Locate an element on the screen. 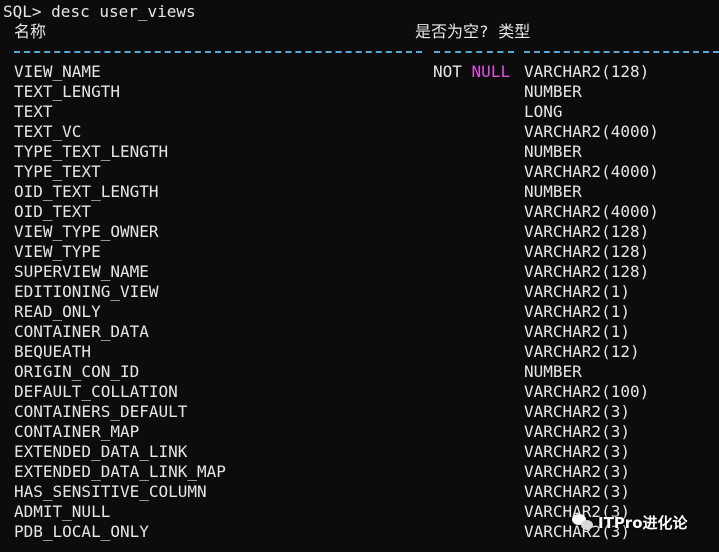 This screenshot has height=552, width=719. row-column-name: TYPE_TEXT_LENGTH is located at coordinates (91, 151).